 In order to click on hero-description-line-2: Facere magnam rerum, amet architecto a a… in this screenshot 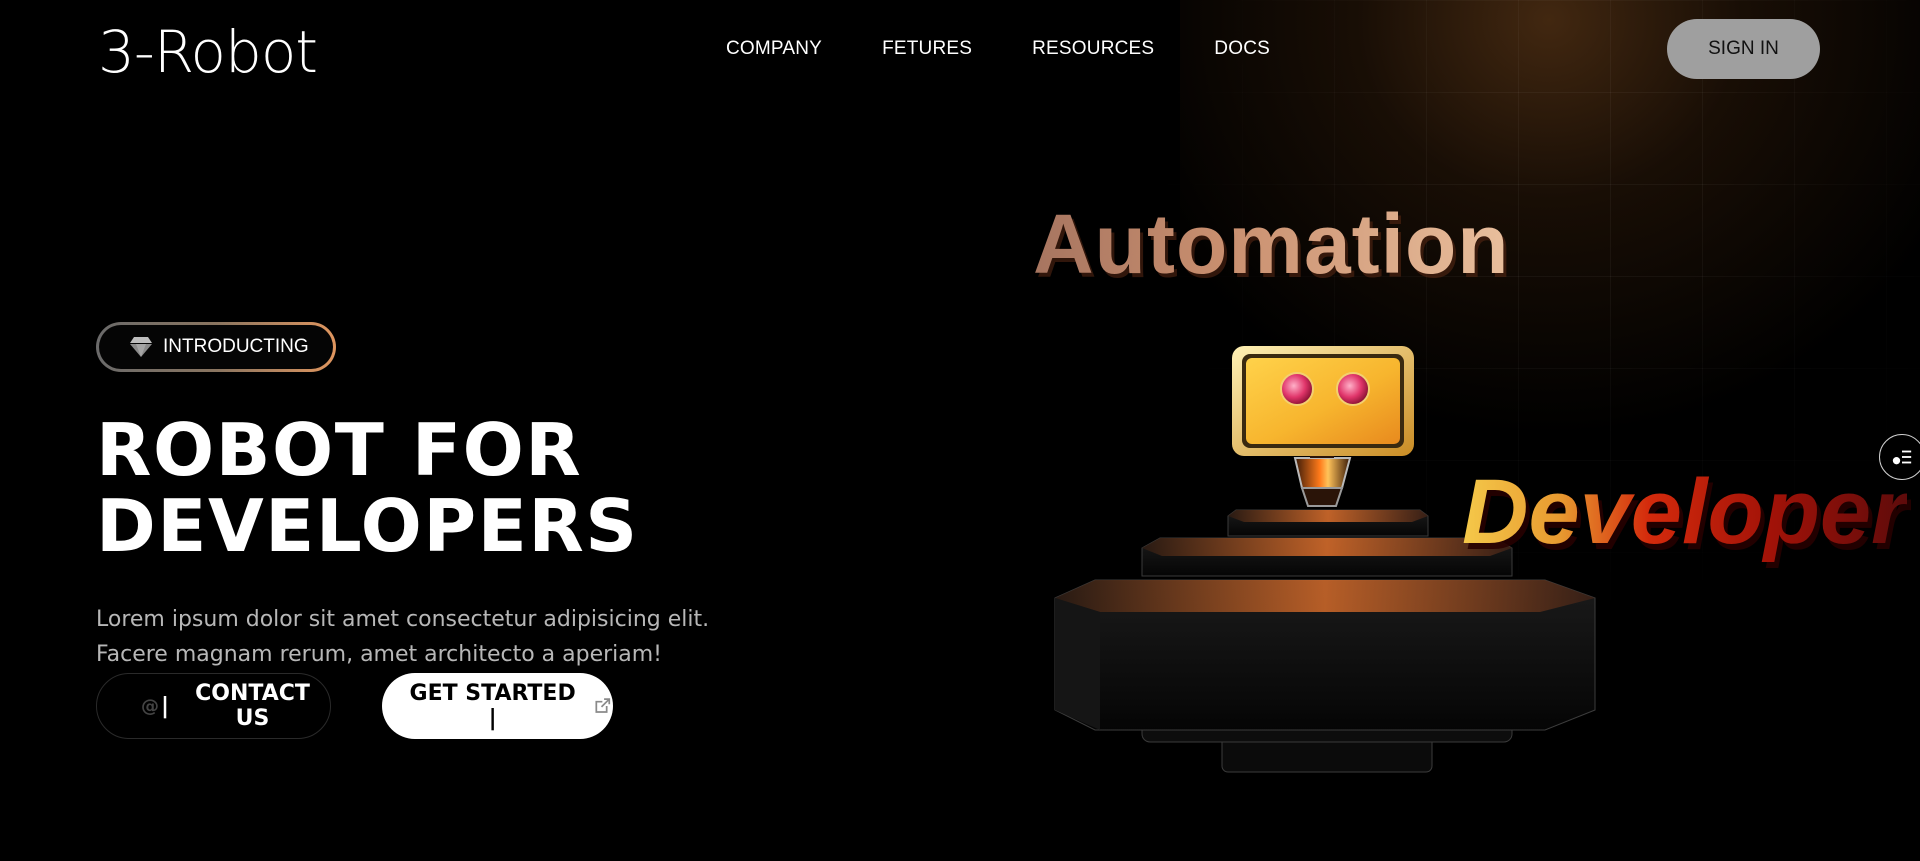, I will do `click(379, 654)`.